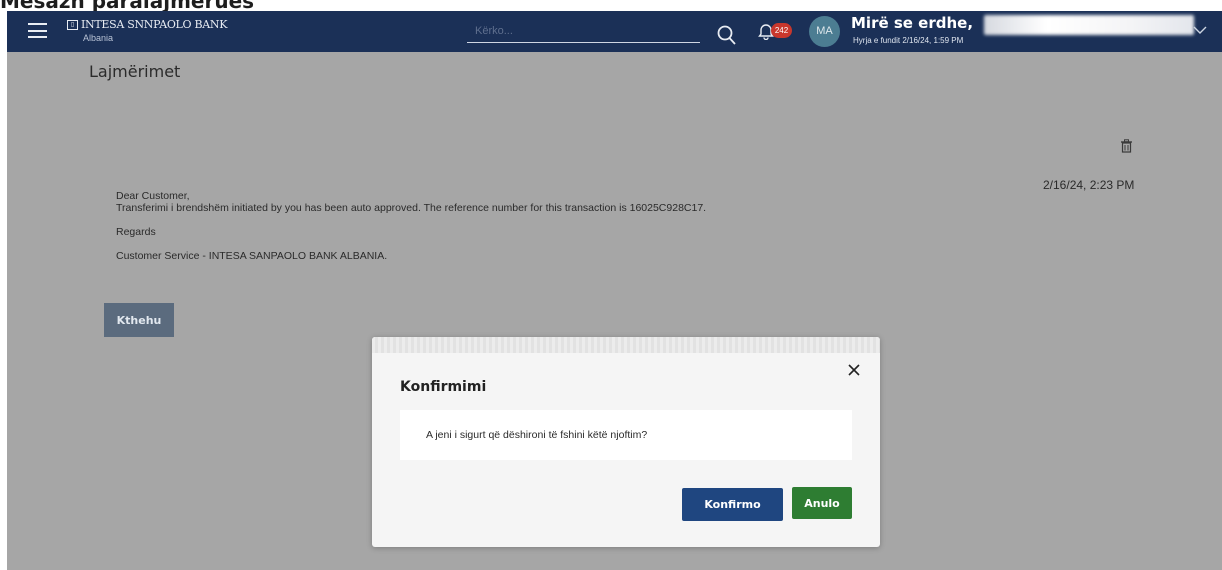  What do you see at coordinates (626, 345) in the screenshot?
I see `dialog-top-strip` at bounding box center [626, 345].